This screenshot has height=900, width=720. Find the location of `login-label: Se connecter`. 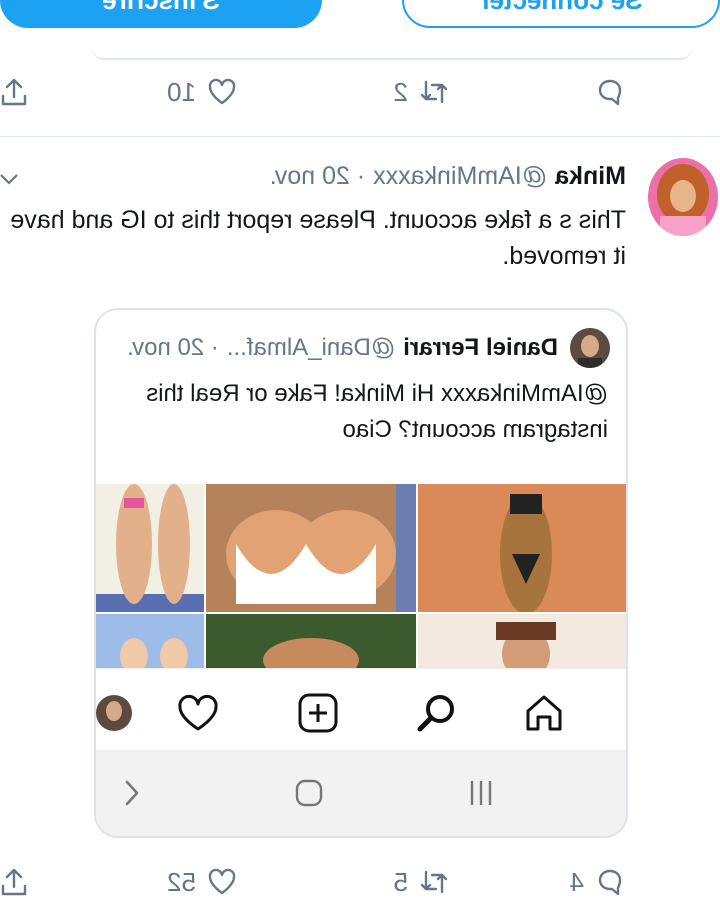

login-label: Se connecter is located at coordinates (560, 8).